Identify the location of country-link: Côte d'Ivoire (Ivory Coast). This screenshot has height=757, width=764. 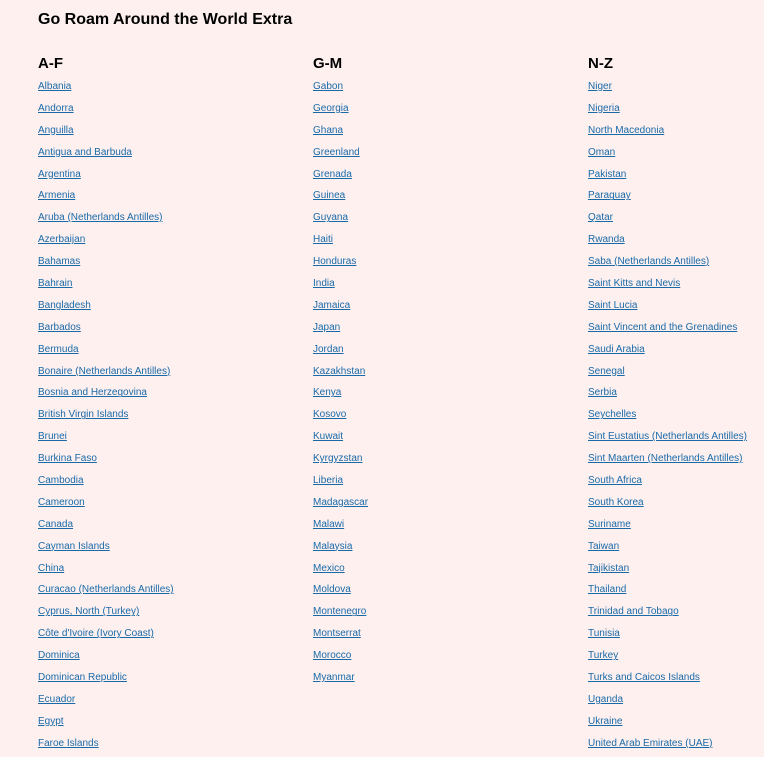
(96, 633).